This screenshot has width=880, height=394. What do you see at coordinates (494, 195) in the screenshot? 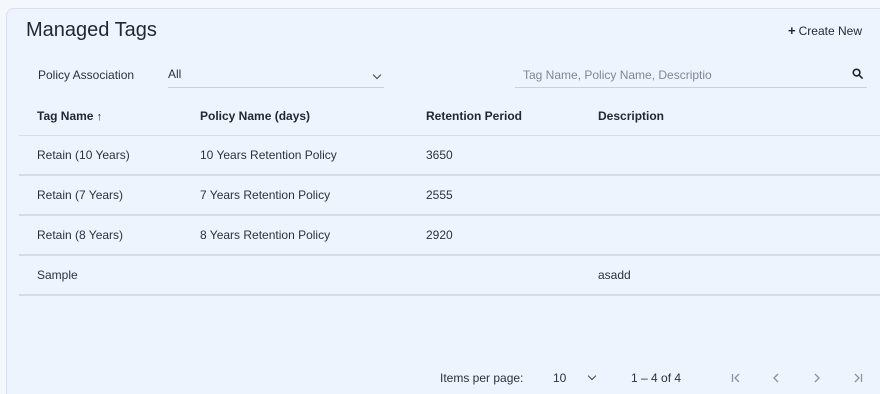
I see `cell-retention-period: 2555` at bounding box center [494, 195].